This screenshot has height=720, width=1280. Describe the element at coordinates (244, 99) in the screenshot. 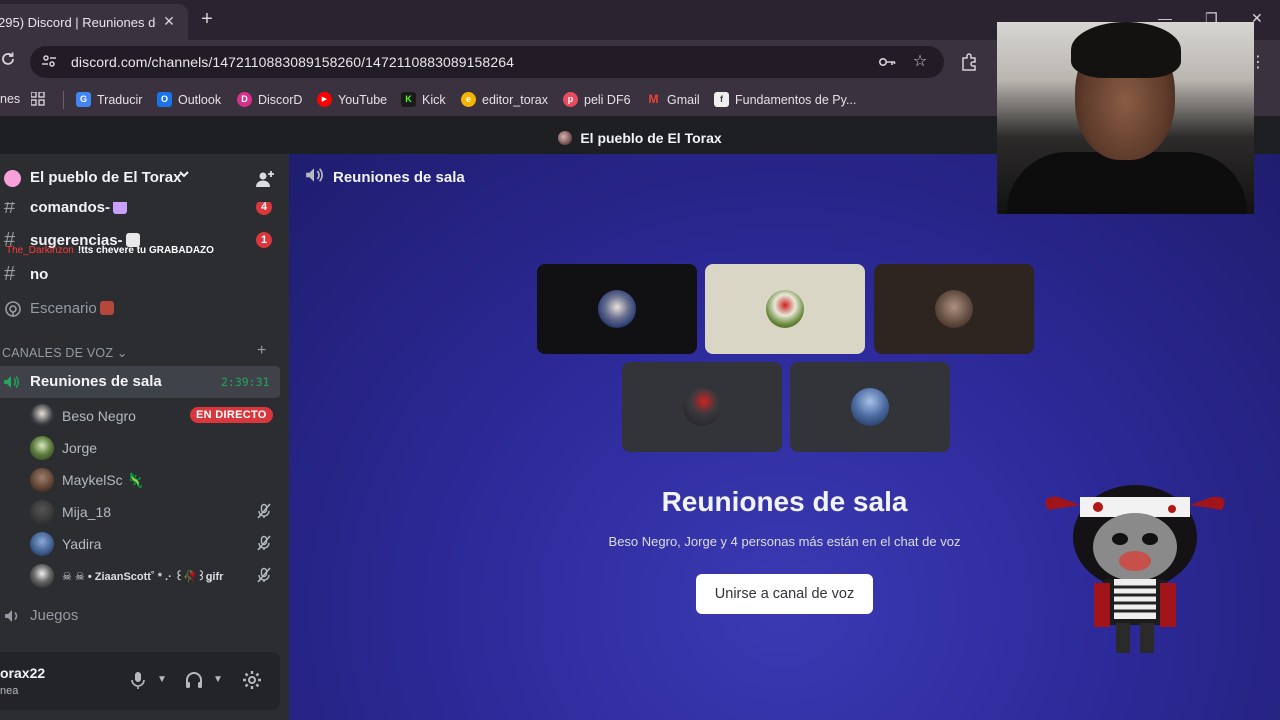

I see `discord-bookmark-icon: D` at that location.